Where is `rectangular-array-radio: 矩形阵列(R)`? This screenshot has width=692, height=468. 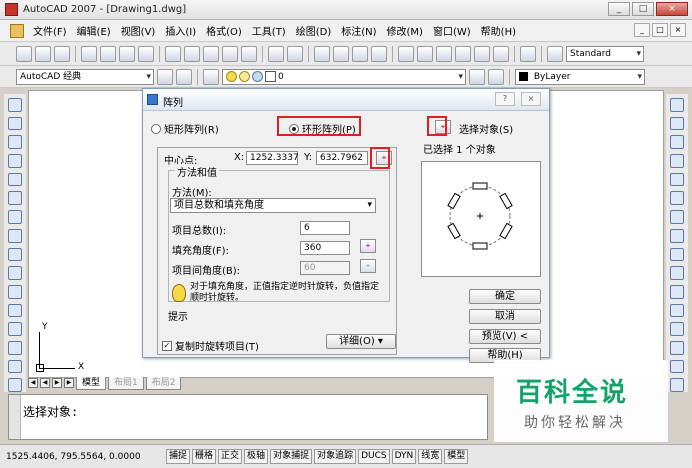
rectangular-array-radio: 矩形阵列(R) is located at coordinates (185, 128).